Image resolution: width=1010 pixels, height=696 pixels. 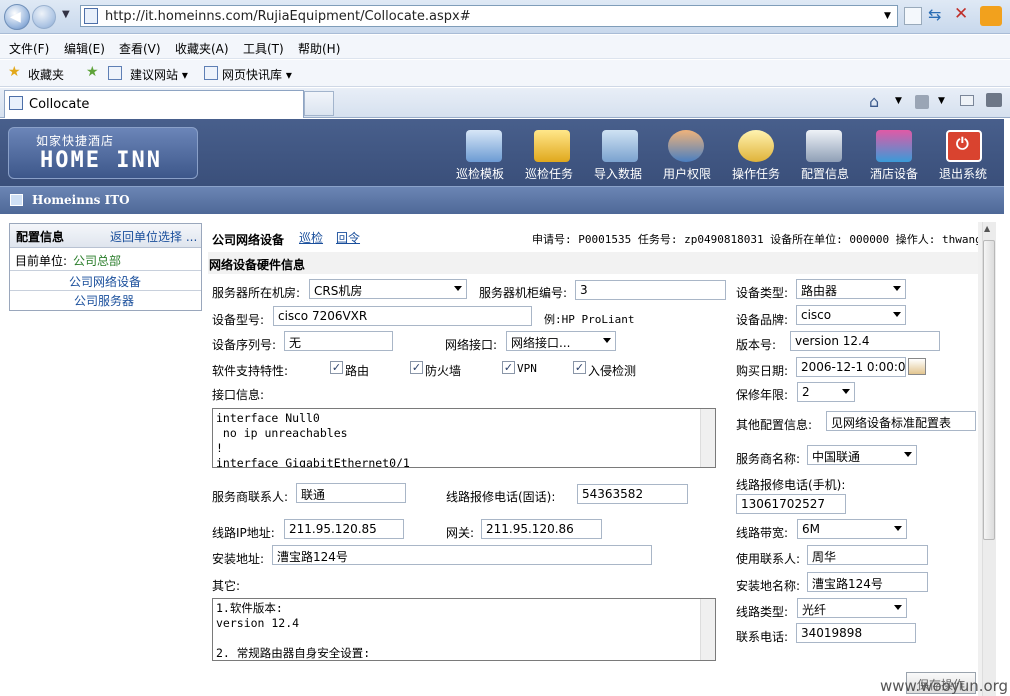 I want to click on buydate-input: 2006-12-1 0:00:00, so click(x=851, y=367).